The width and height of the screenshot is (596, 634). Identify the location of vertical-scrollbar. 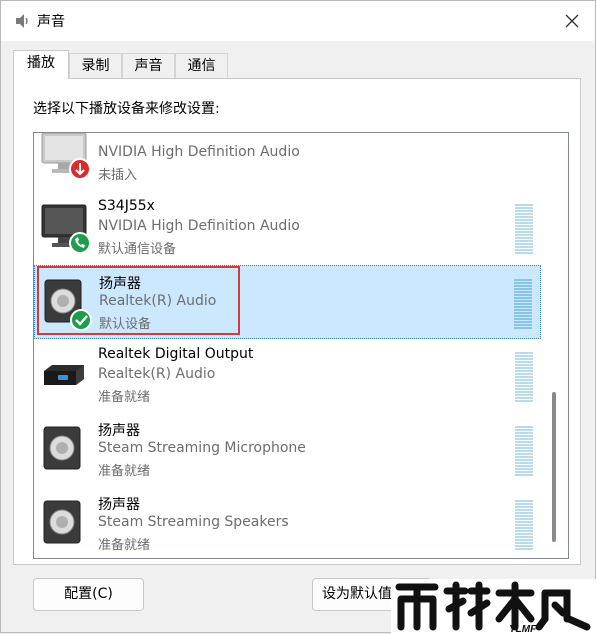
(554, 345).